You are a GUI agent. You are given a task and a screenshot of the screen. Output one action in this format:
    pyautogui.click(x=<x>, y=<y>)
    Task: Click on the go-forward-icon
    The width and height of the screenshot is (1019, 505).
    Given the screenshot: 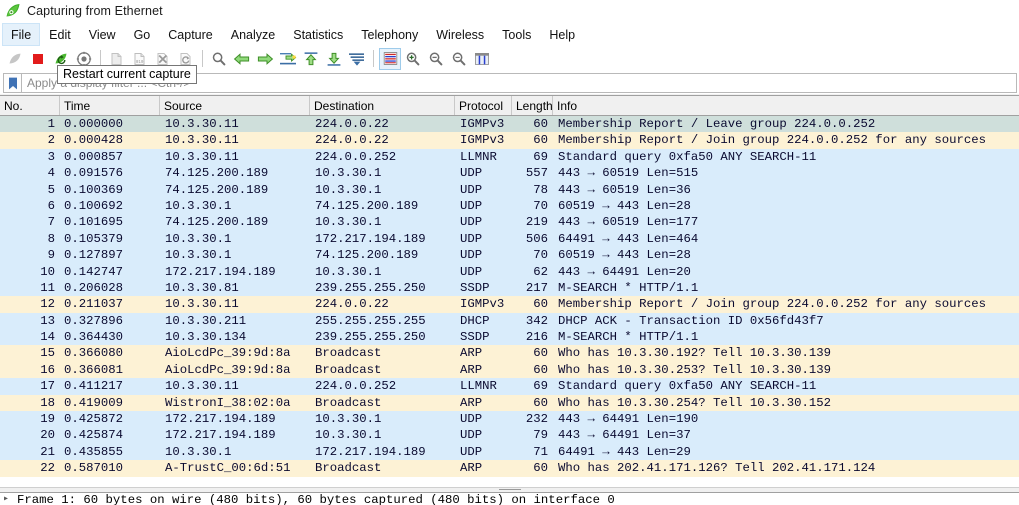 What is the action you would take?
    pyautogui.click(x=265, y=59)
    